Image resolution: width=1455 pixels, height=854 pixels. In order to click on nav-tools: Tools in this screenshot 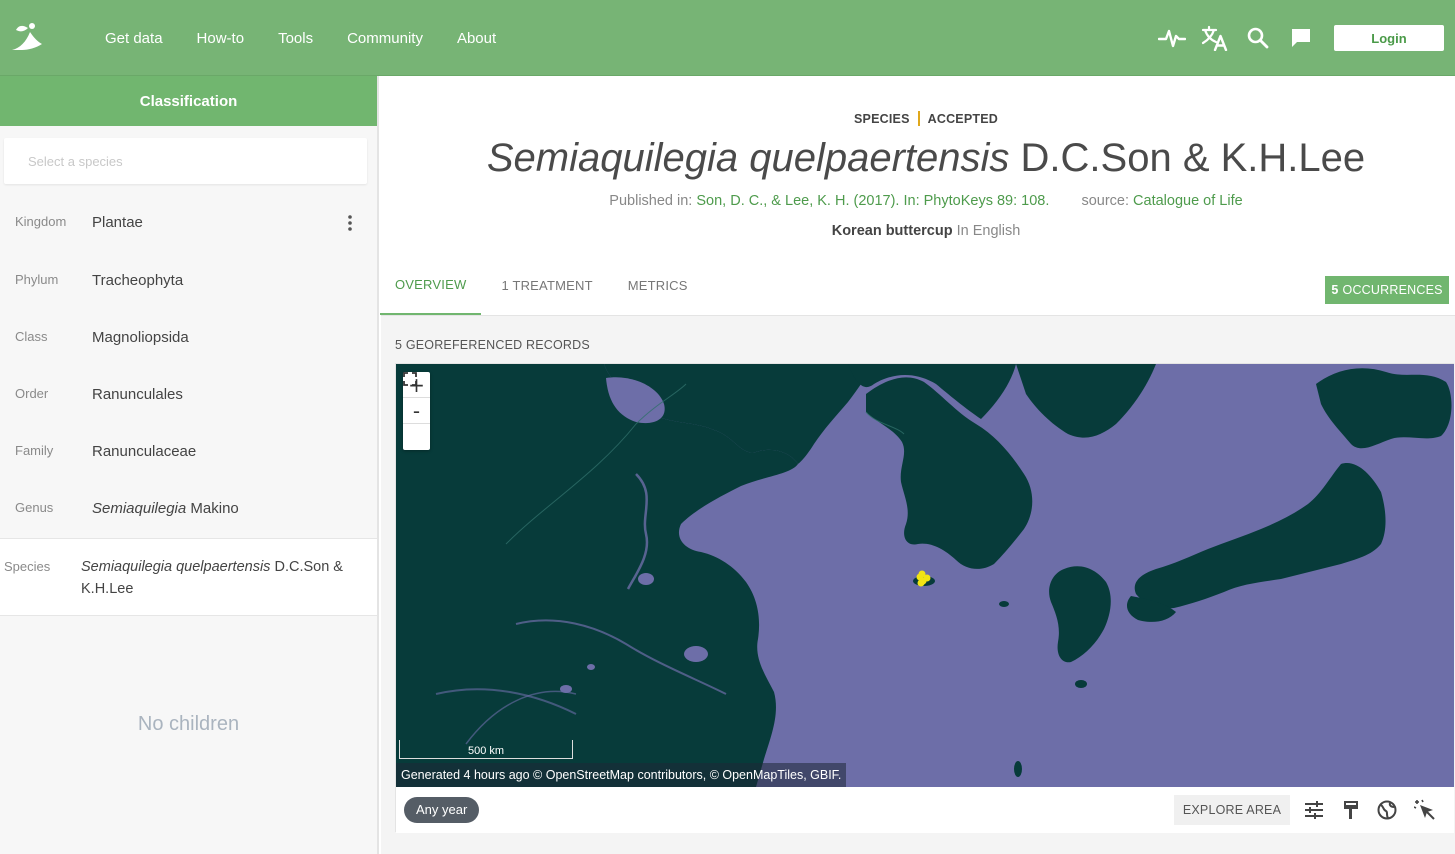, I will do `click(295, 38)`.